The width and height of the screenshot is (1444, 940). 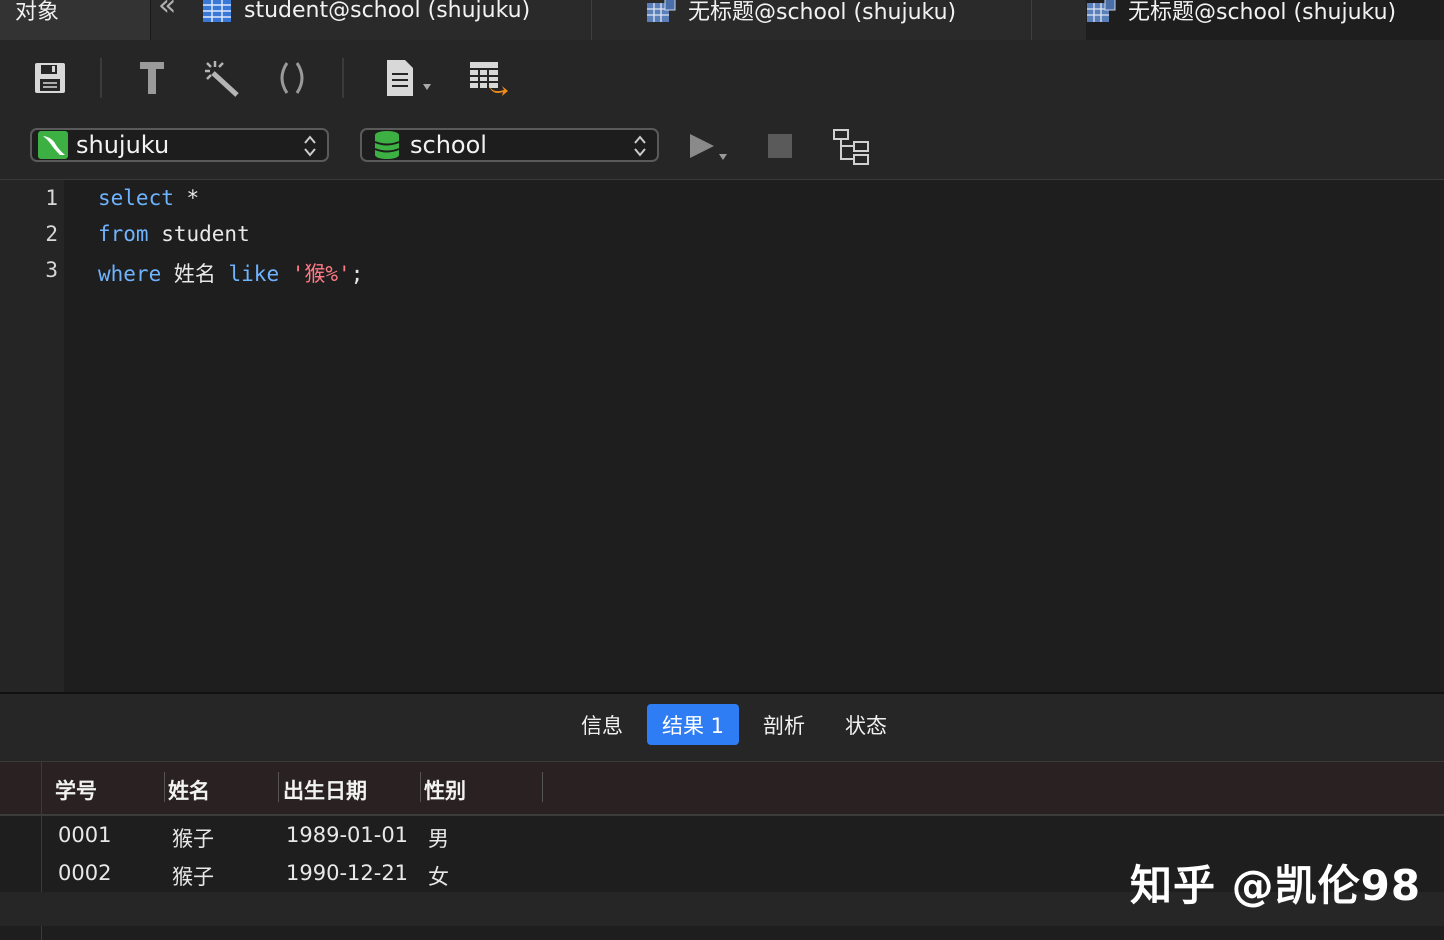 I want to click on connection-select: shujuku, so click(x=179, y=145).